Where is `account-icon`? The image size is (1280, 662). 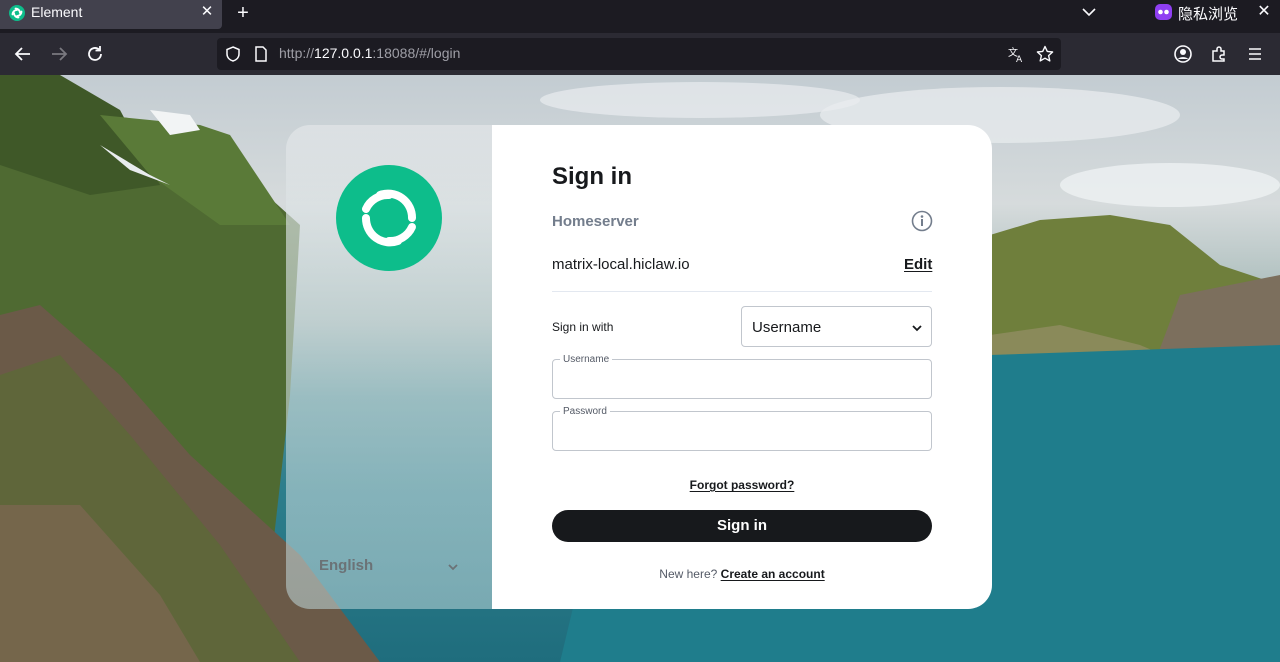
account-icon is located at coordinates (1183, 54).